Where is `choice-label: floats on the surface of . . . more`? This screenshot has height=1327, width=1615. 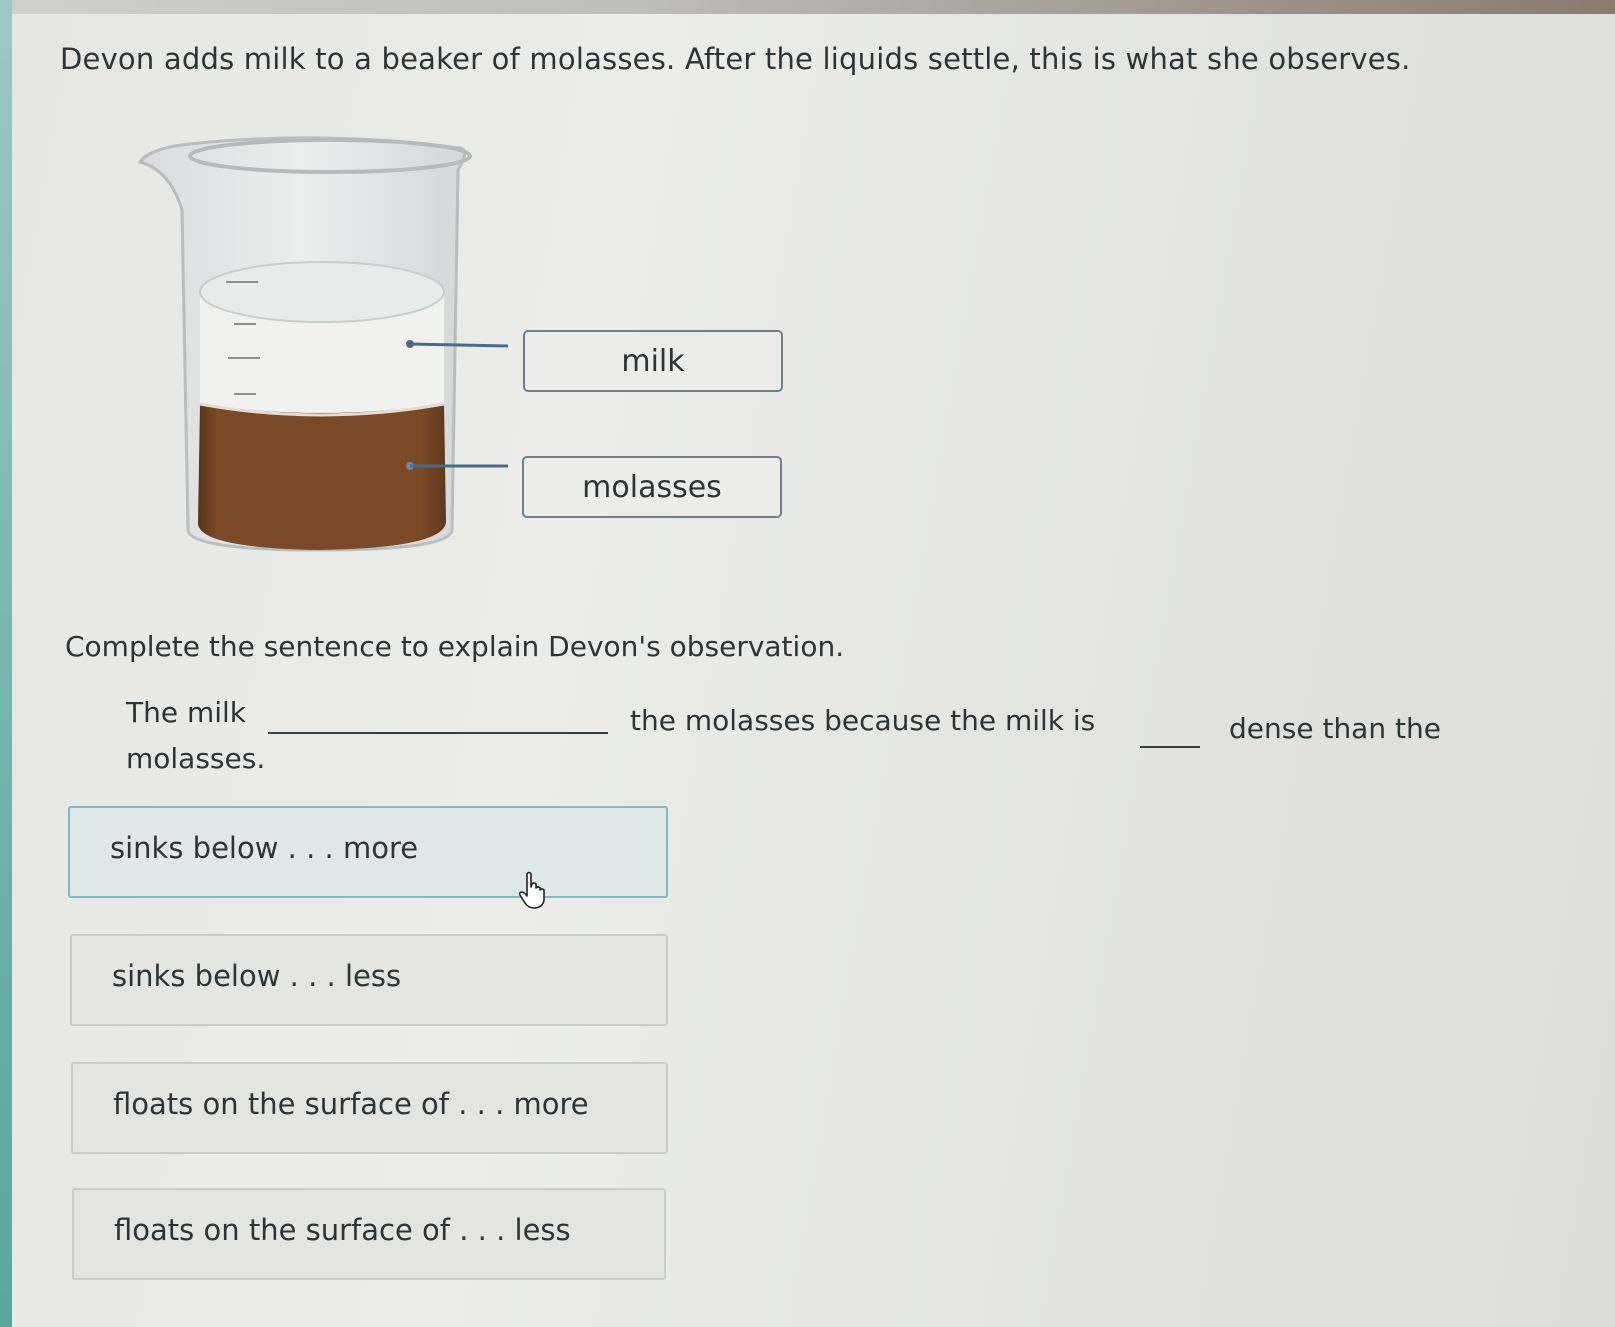 choice-label: floats on the surface of . . . more is located at coordinates (351, 1104).